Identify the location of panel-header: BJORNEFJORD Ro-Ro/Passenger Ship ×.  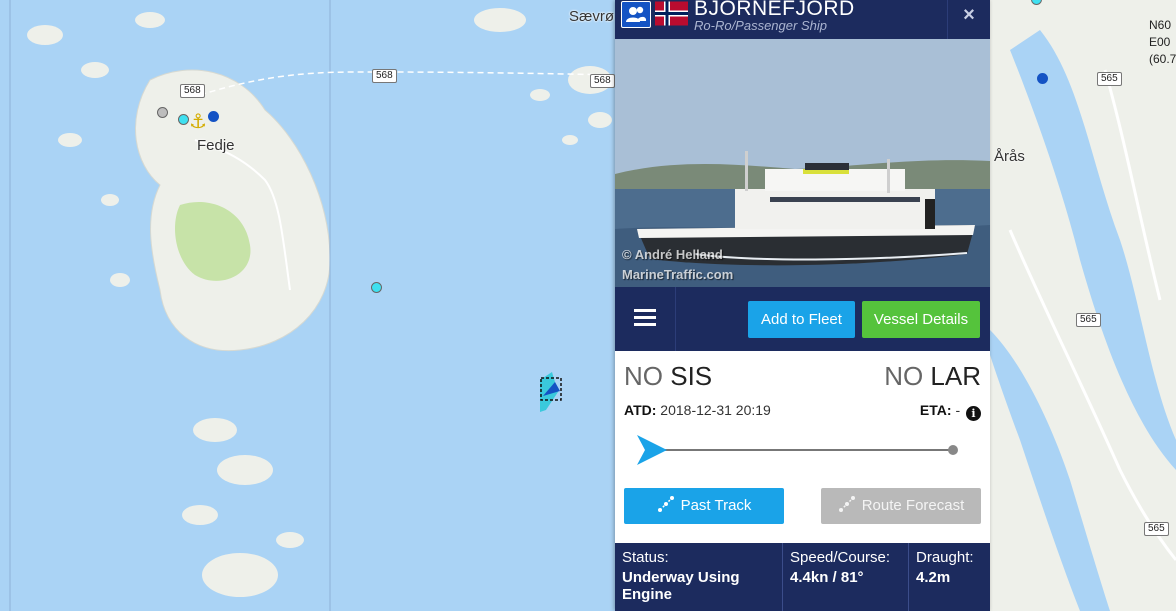
(802, 19).